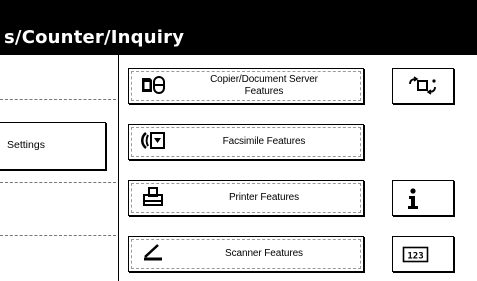 Image resolution: width=477 pixels, height=281 pixels. What do you see at coordinates (264, 85) in the screenshot?
I see `copier-document-server-label: Copier/Document Server Features` at bounding box center [264, 85].